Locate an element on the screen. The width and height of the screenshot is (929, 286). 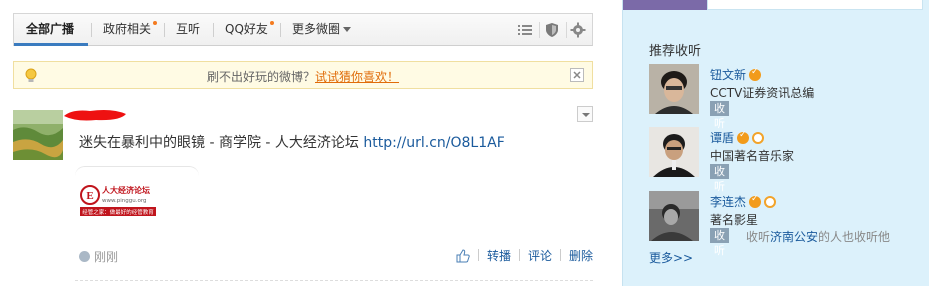
post-actions: 转播 评论 删除 is located at coordinates (524, 255).